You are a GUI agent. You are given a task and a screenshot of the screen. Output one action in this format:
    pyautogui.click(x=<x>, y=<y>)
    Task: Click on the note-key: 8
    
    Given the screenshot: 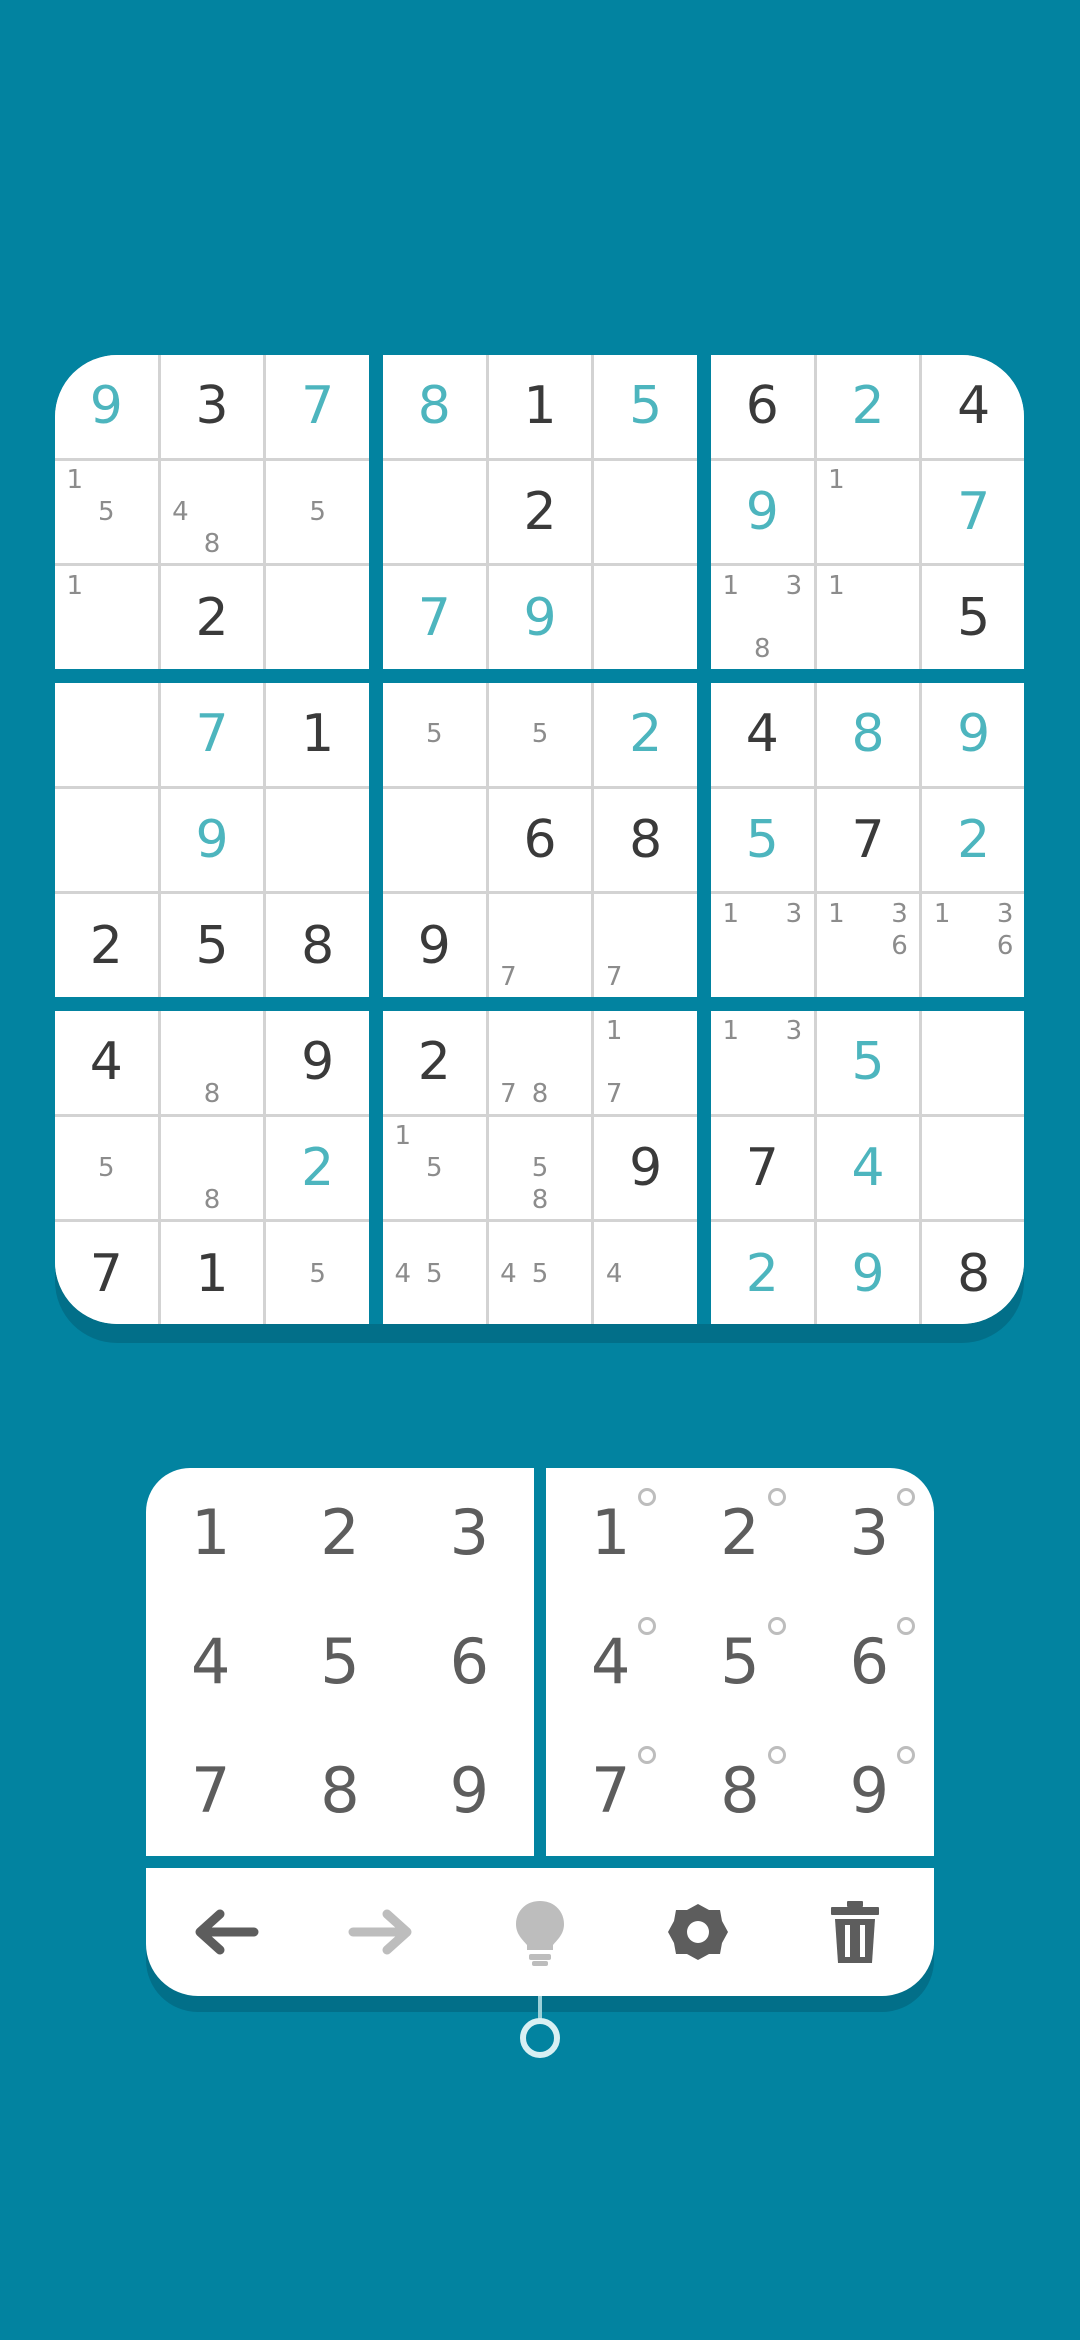 What is the action you would take?
    pyautogui.click(x=739, y=1791)
    